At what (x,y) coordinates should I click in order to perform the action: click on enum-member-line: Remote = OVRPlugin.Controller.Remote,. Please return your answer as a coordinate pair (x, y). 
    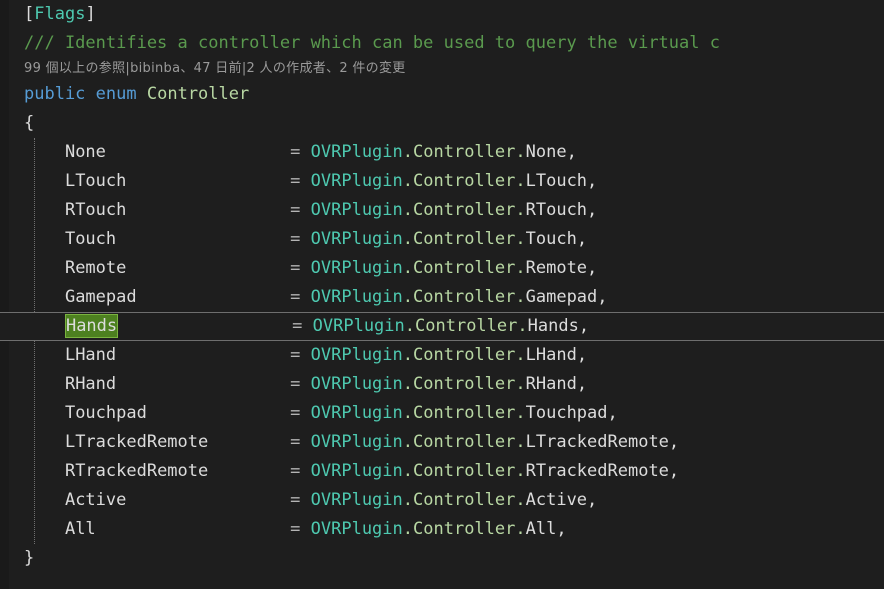
    Looking at the image, I should click on (442, 268).